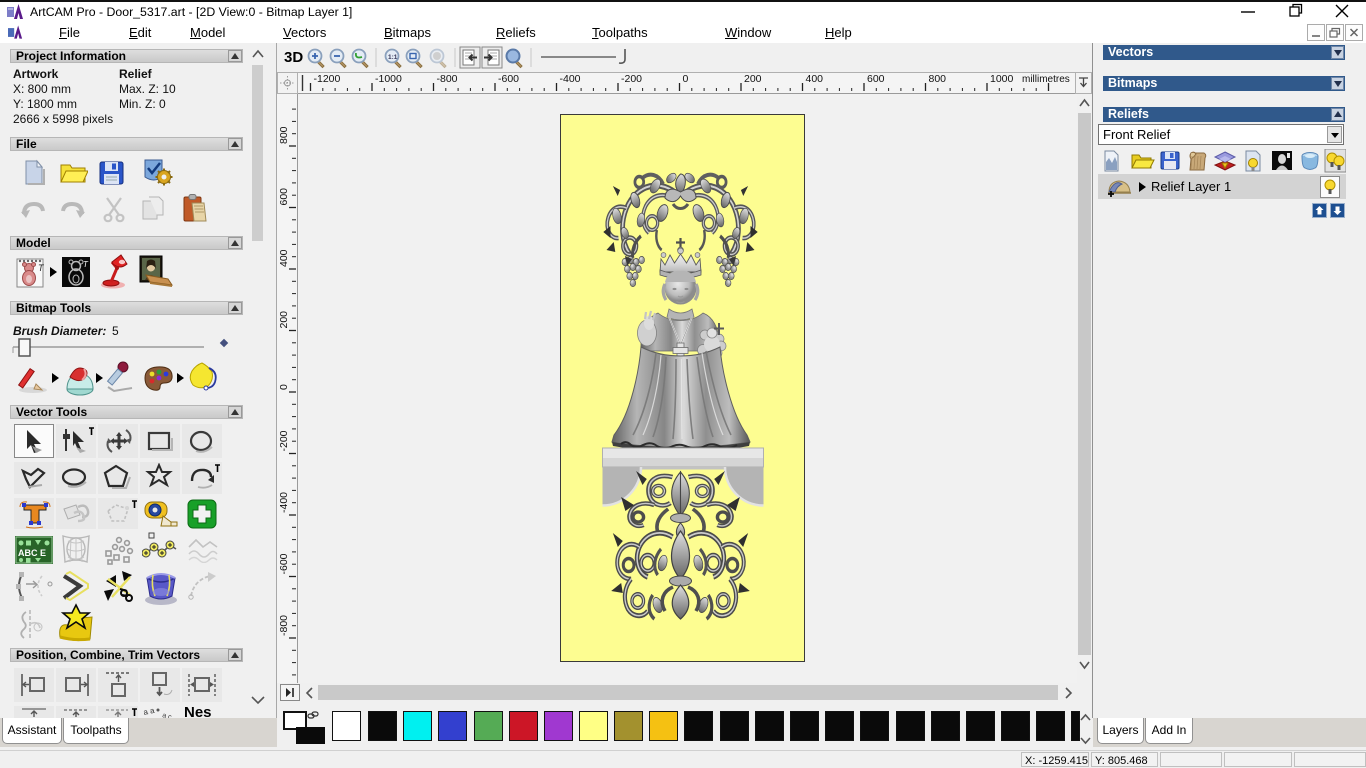  What do you see at coordinates (393, 57) in the screenshot?
I see `svg-text: 1:1` at bounding box center [393, 57].